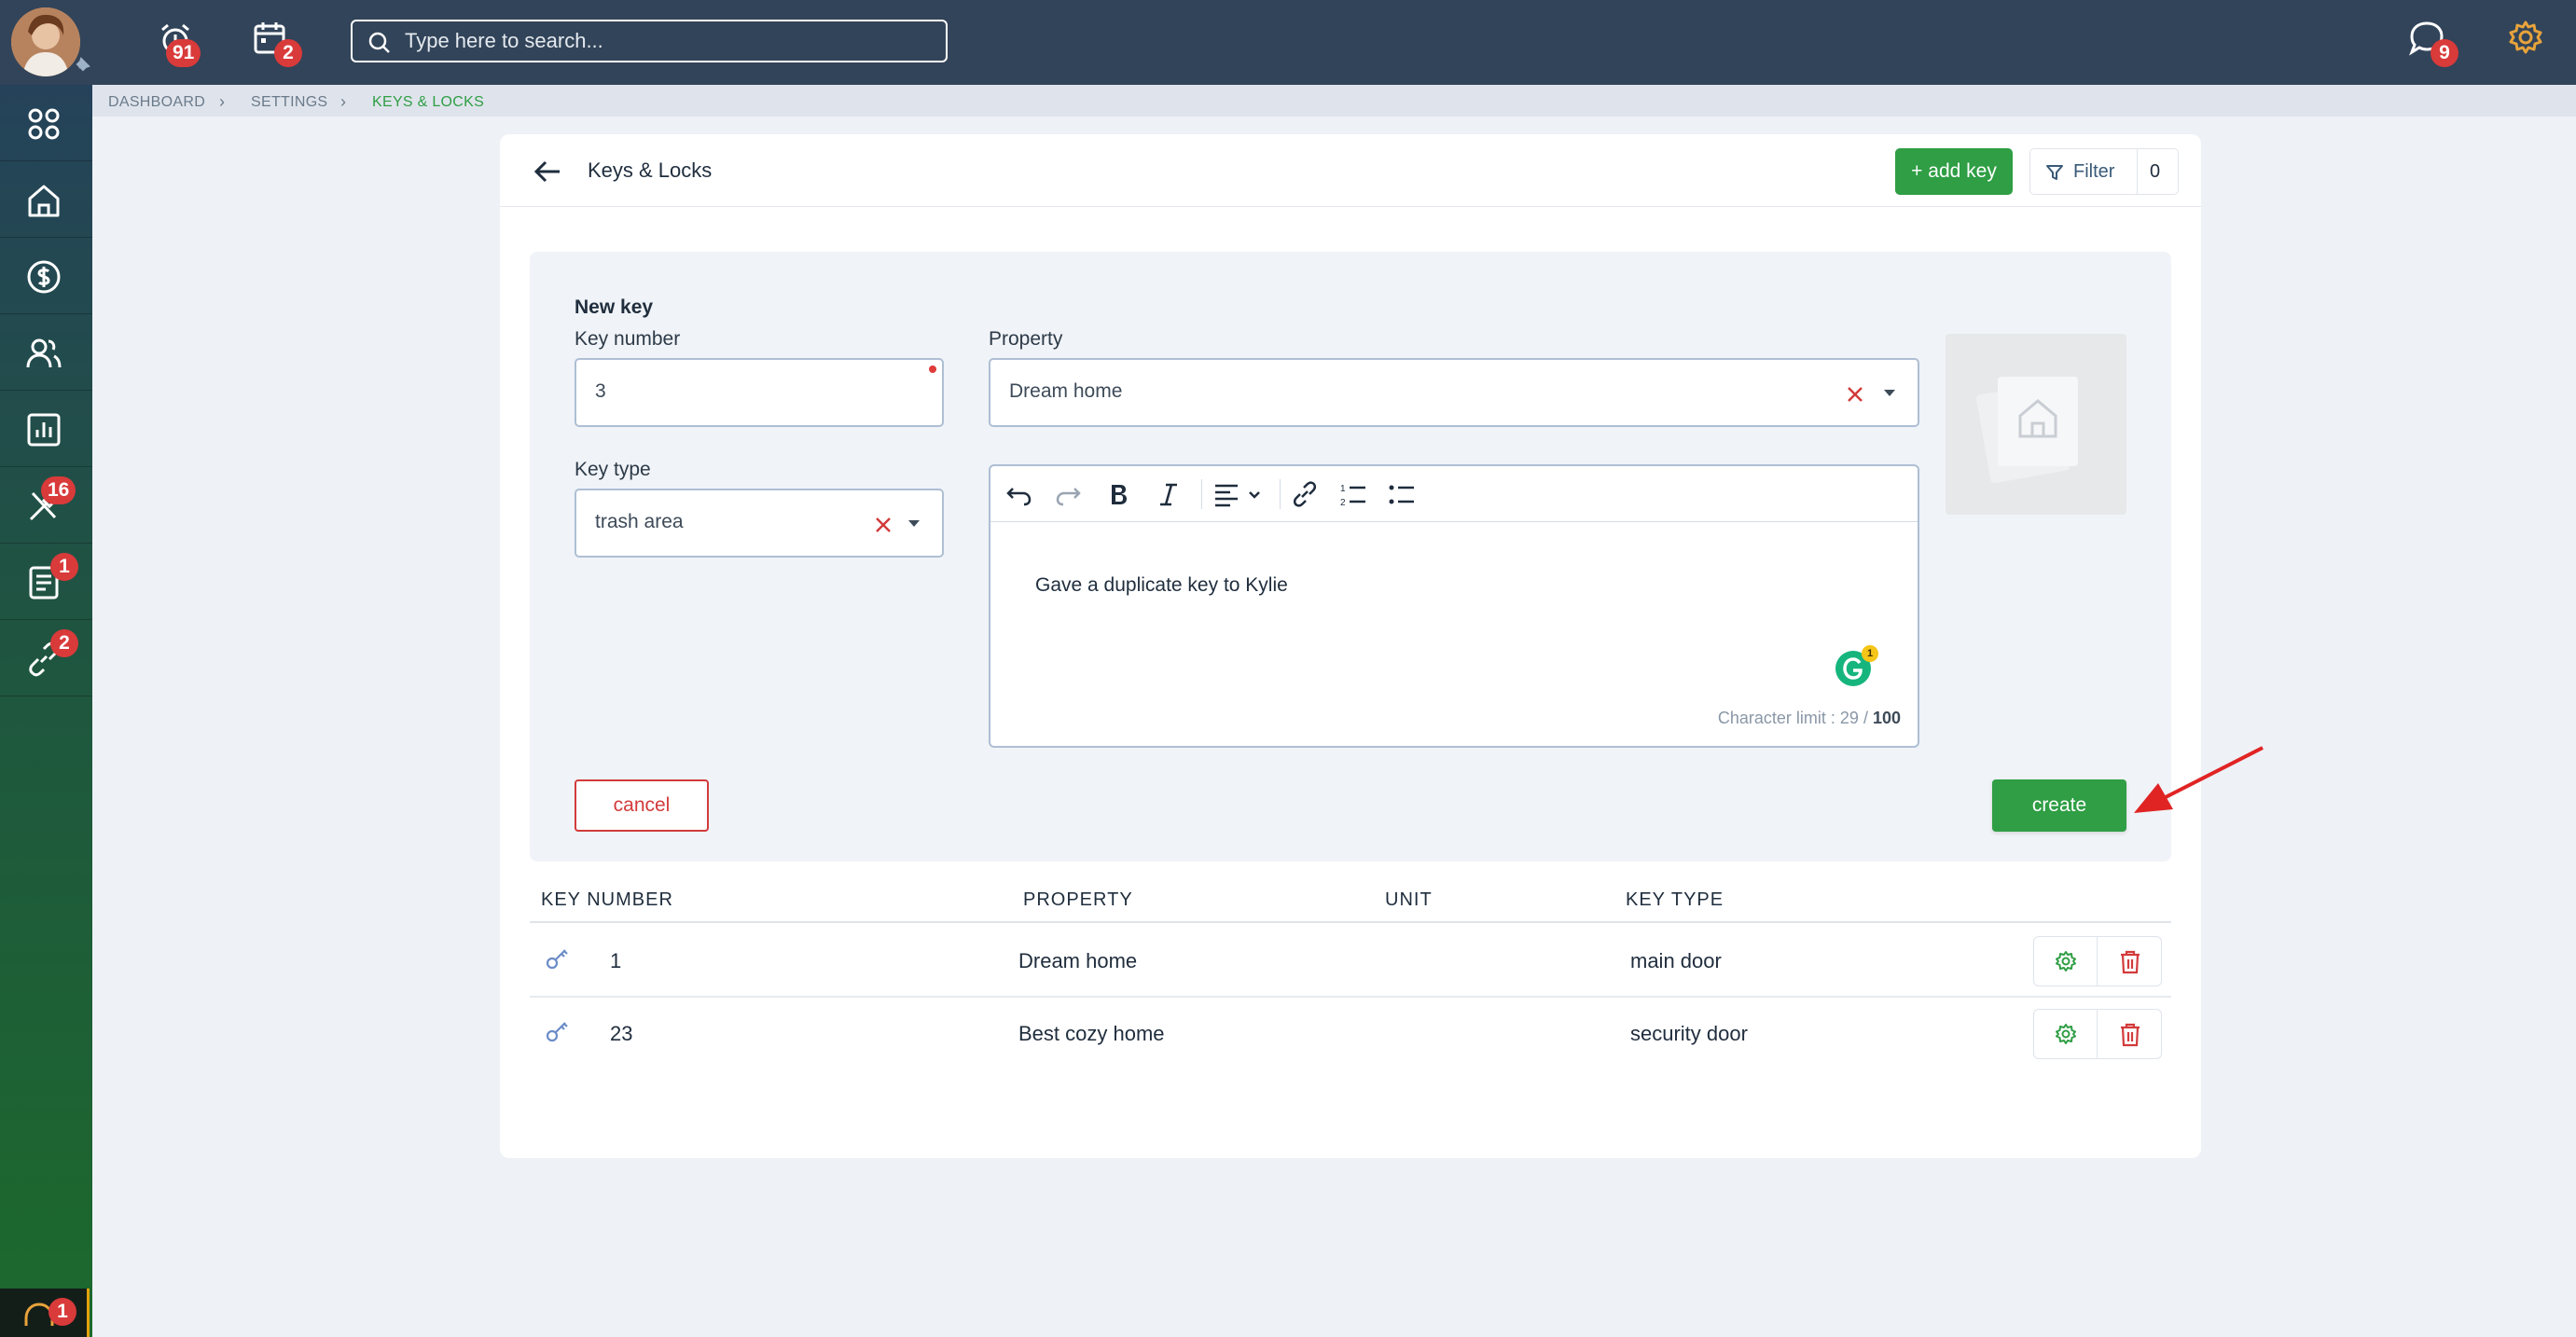  I want to click on svg-text: 2, so click(1343, 503).